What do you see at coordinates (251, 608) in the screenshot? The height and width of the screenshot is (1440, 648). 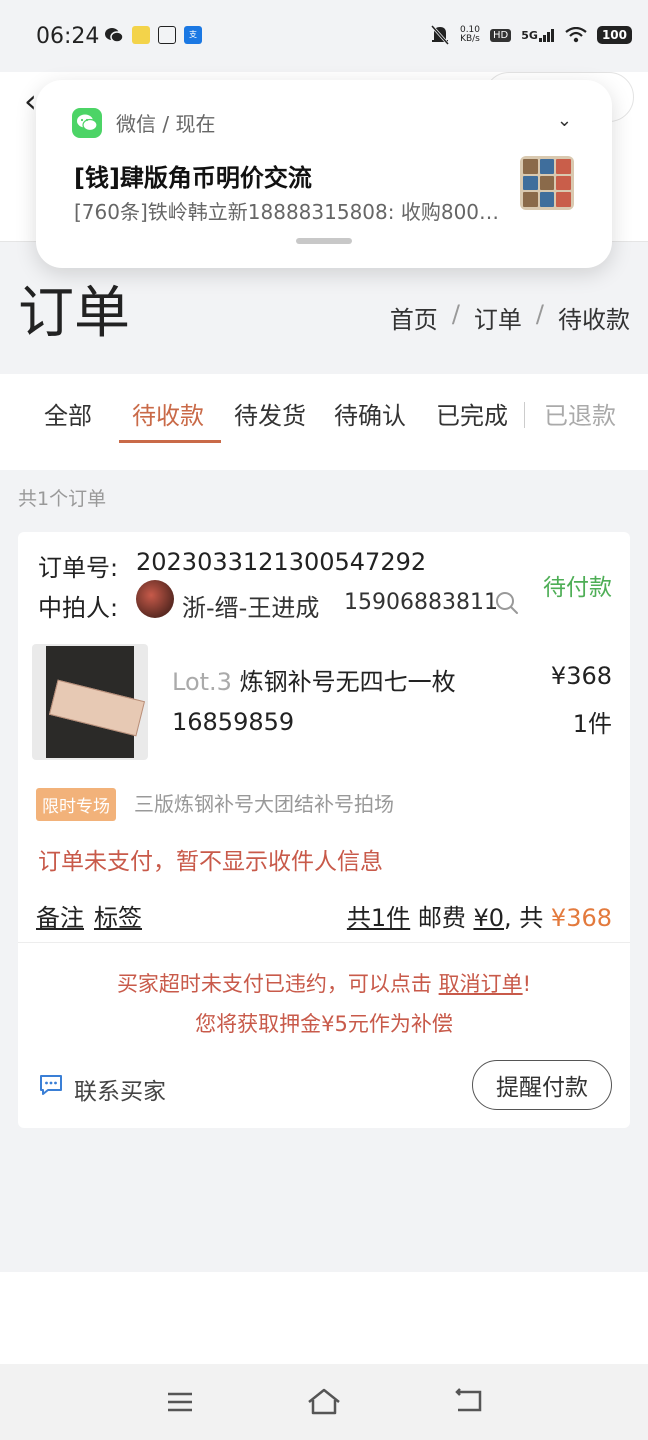 I see `winner-name: 浙-缙-王进成` at bounding box center [251, 608].